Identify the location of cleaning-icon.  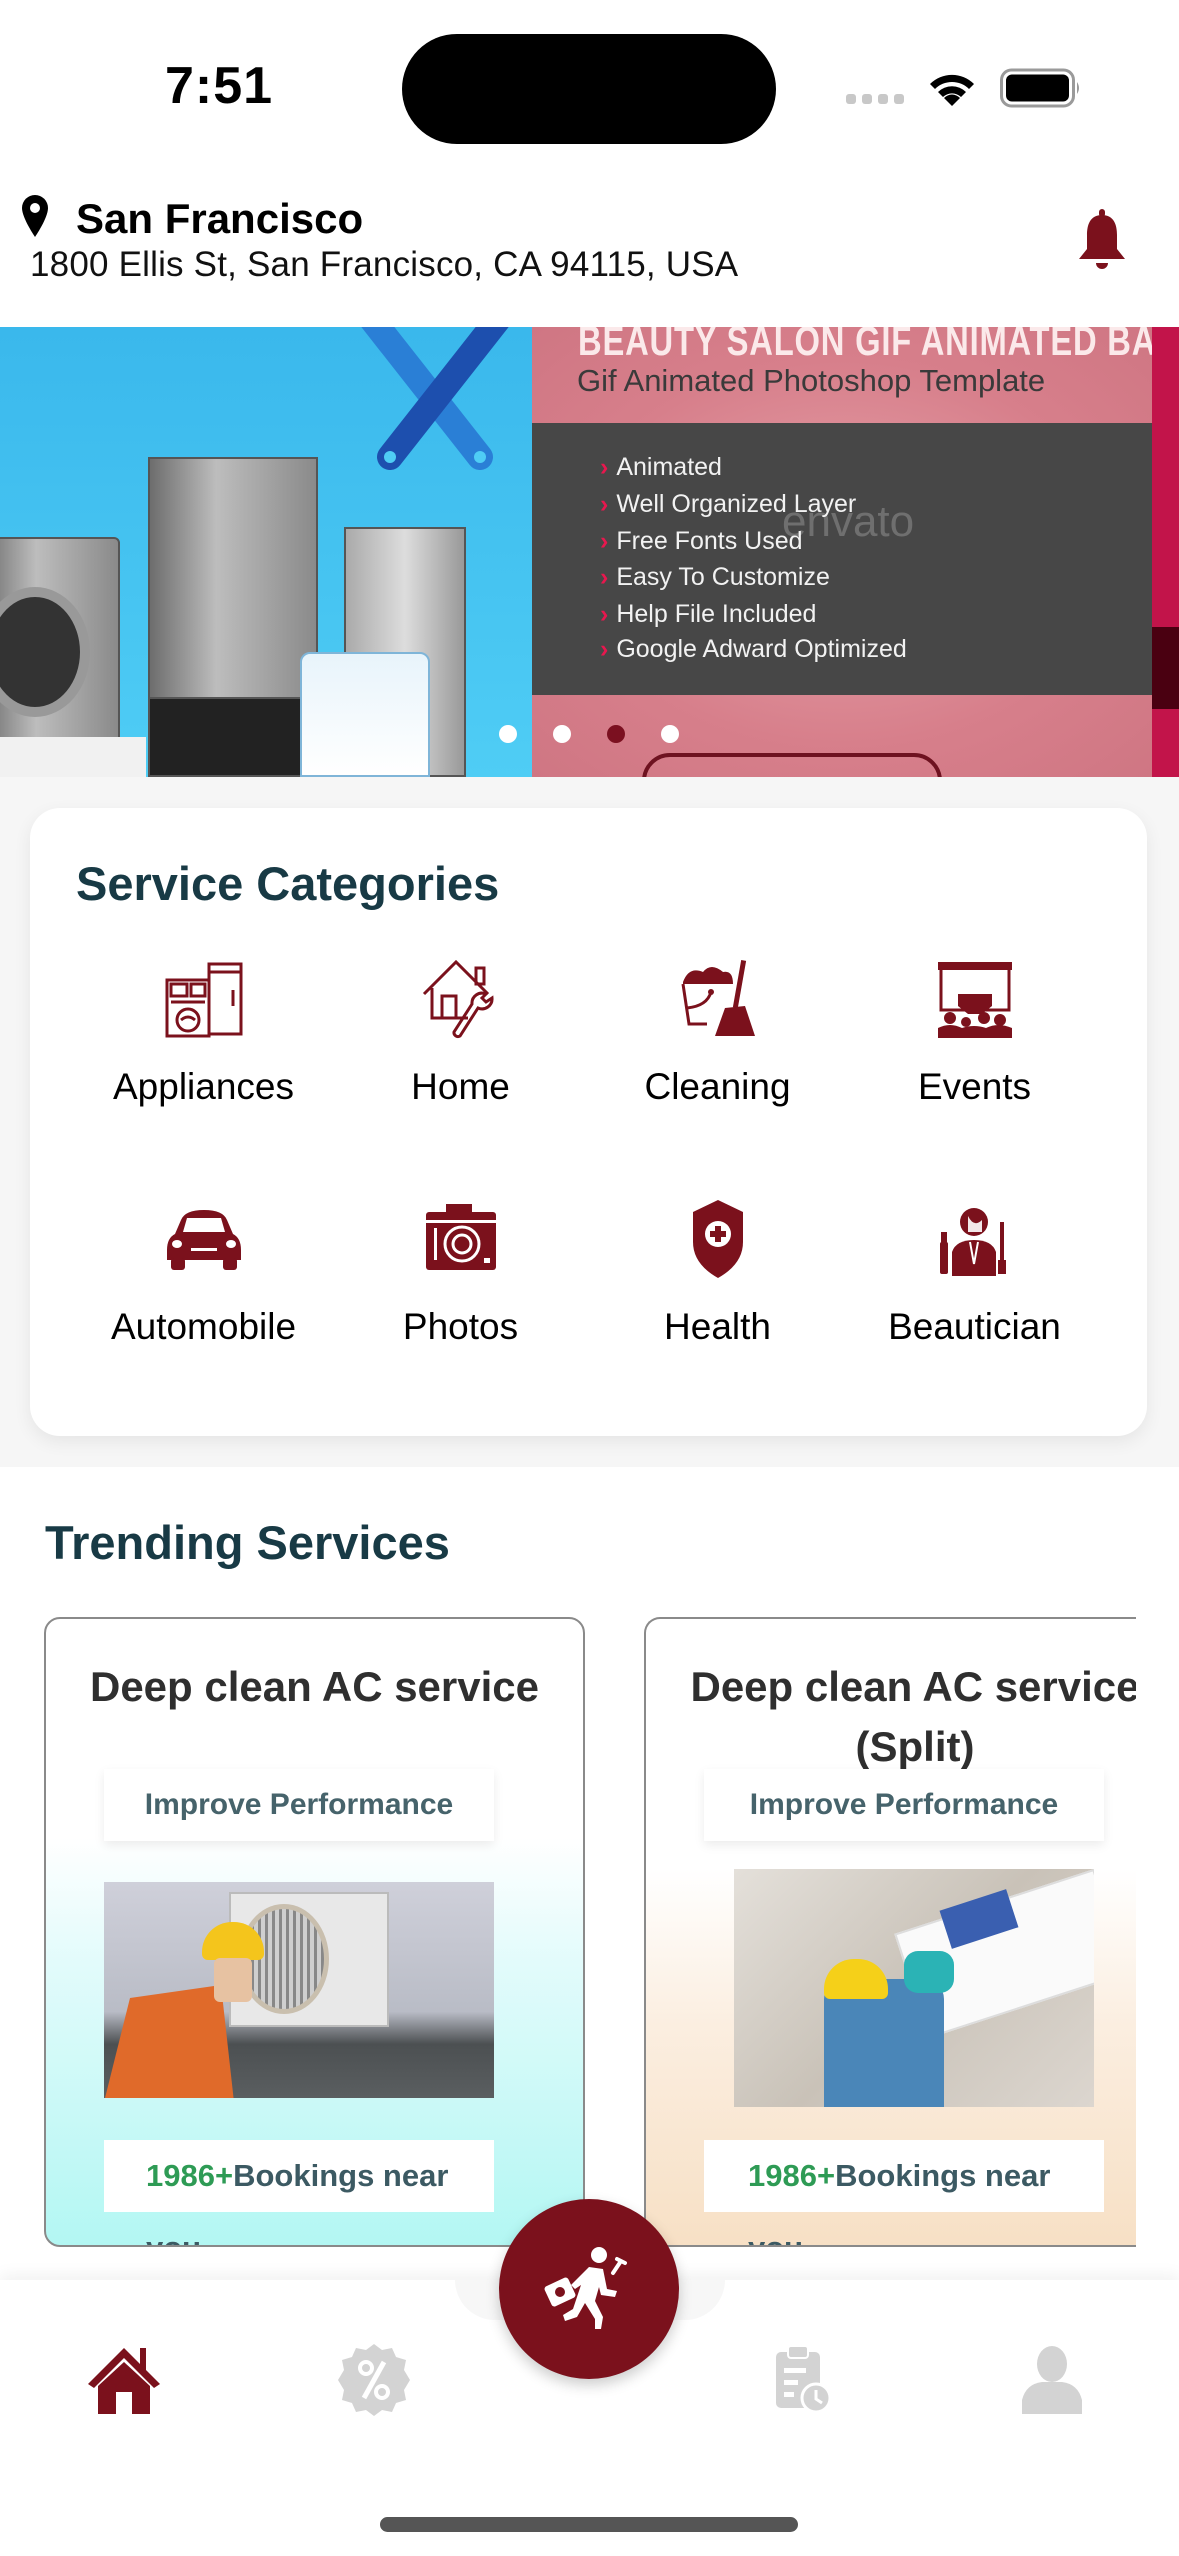
(718, 998).